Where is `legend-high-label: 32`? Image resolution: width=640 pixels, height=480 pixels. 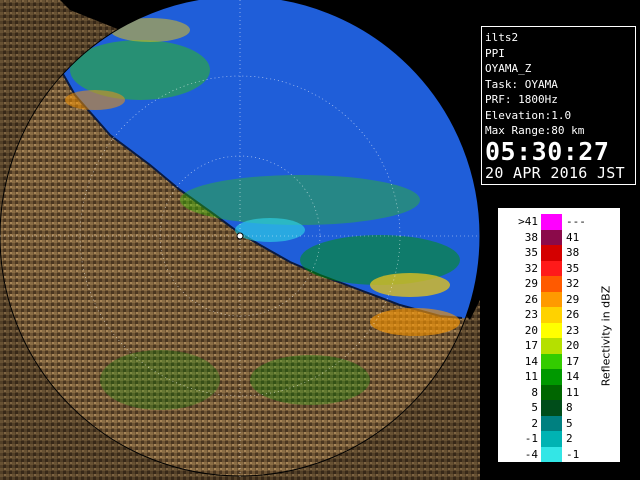
legend-high-label: 32 is located at coordinates (573, 283).